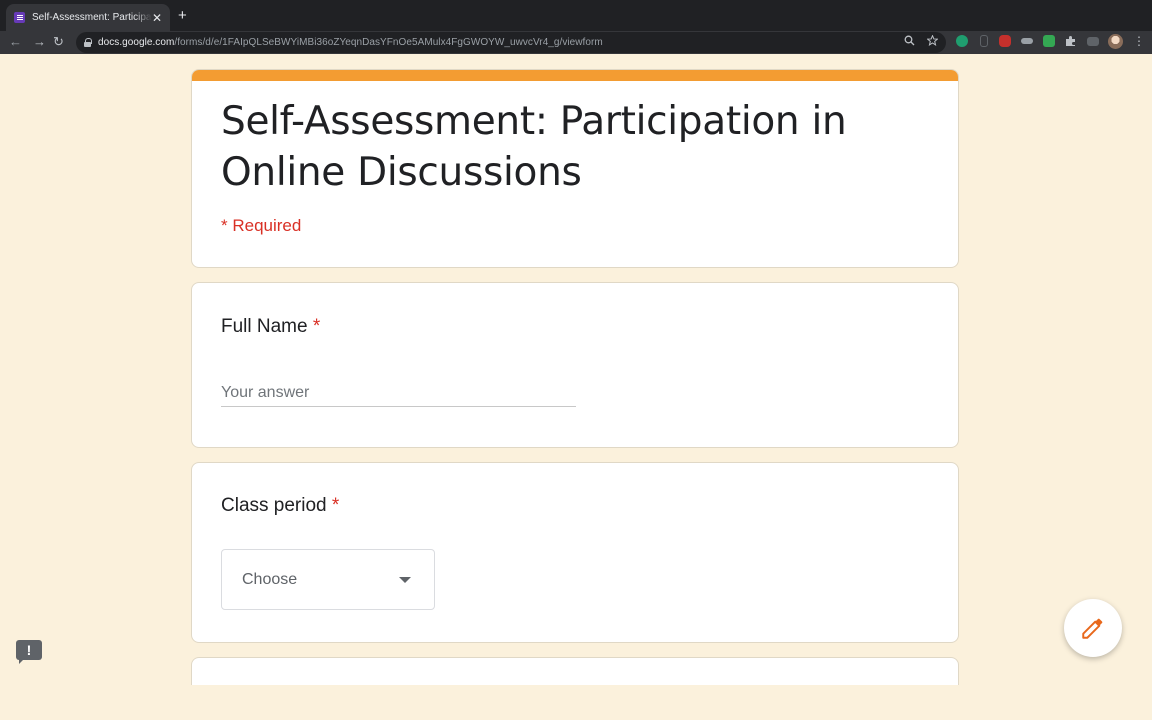 The image size is (1152, 720). What do you see at coordinates (39, 42) in the screenshot?
I see `forward-button: →` at bounding box center [39, 42].